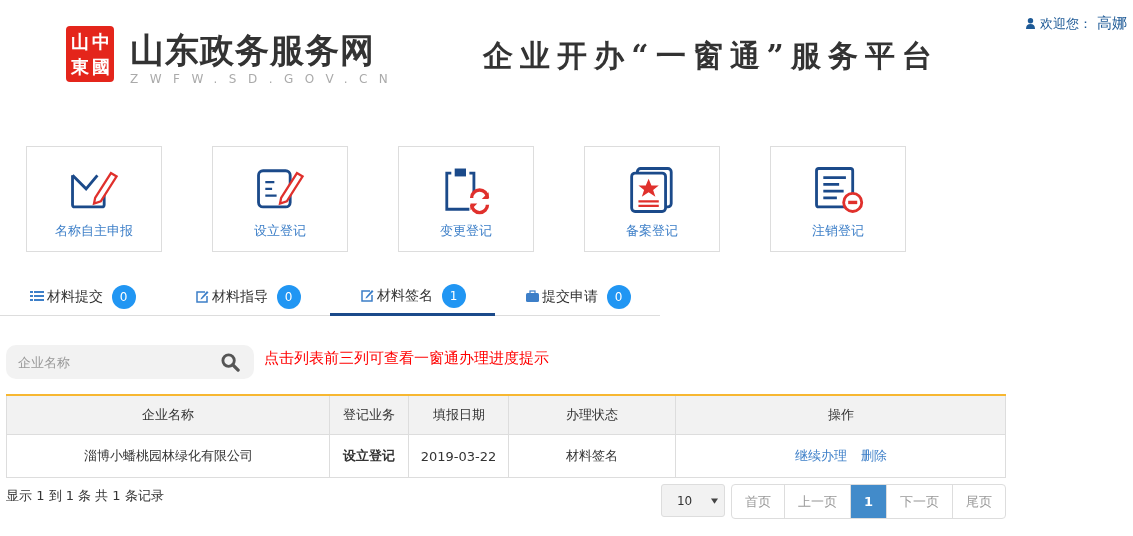 This screenshot has width=1133, height=536. What do you see at coordinates (592, 456) in the screenshot?
I see `table-cell: 材料签名` at bounding box center [592, 456].